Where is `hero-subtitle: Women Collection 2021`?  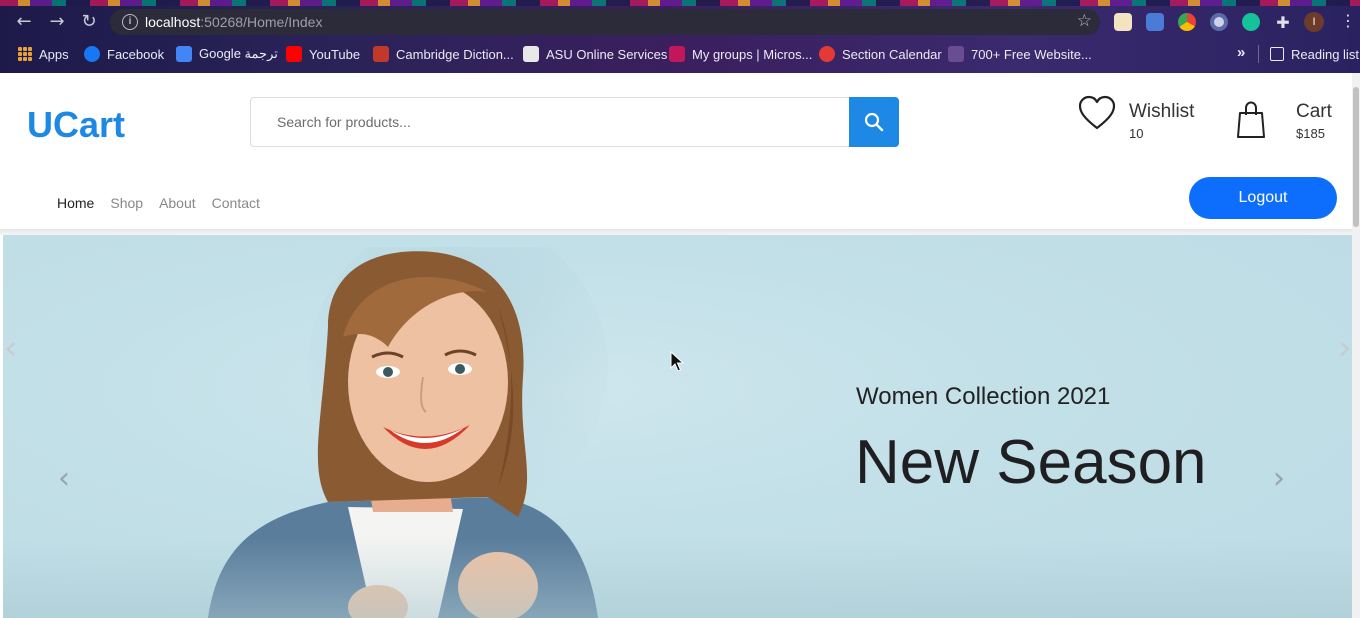 hero-subtitle: Women Collection 2021 is located at coordinates (983, 396).